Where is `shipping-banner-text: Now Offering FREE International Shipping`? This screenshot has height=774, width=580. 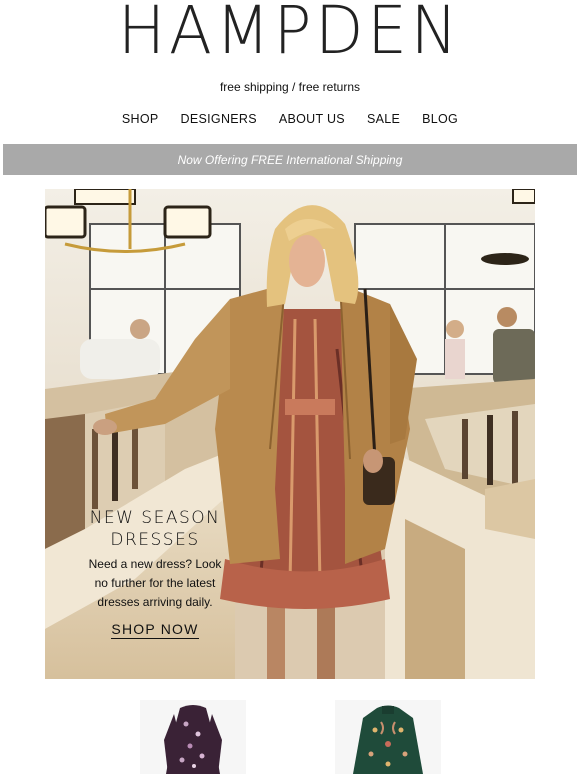
shipping-banner-text: Now Offering FREE International Shipping is located at coordinates (290, 159).